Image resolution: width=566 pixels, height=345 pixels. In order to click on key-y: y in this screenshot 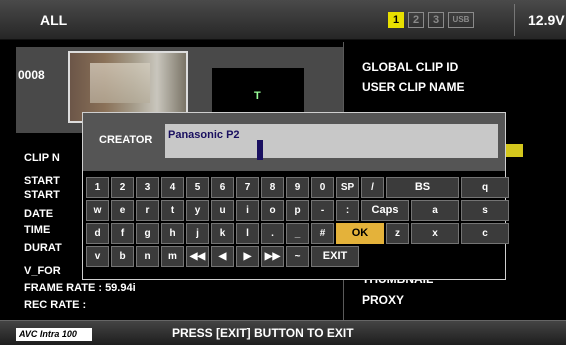, I will do `click(197, 210)`.